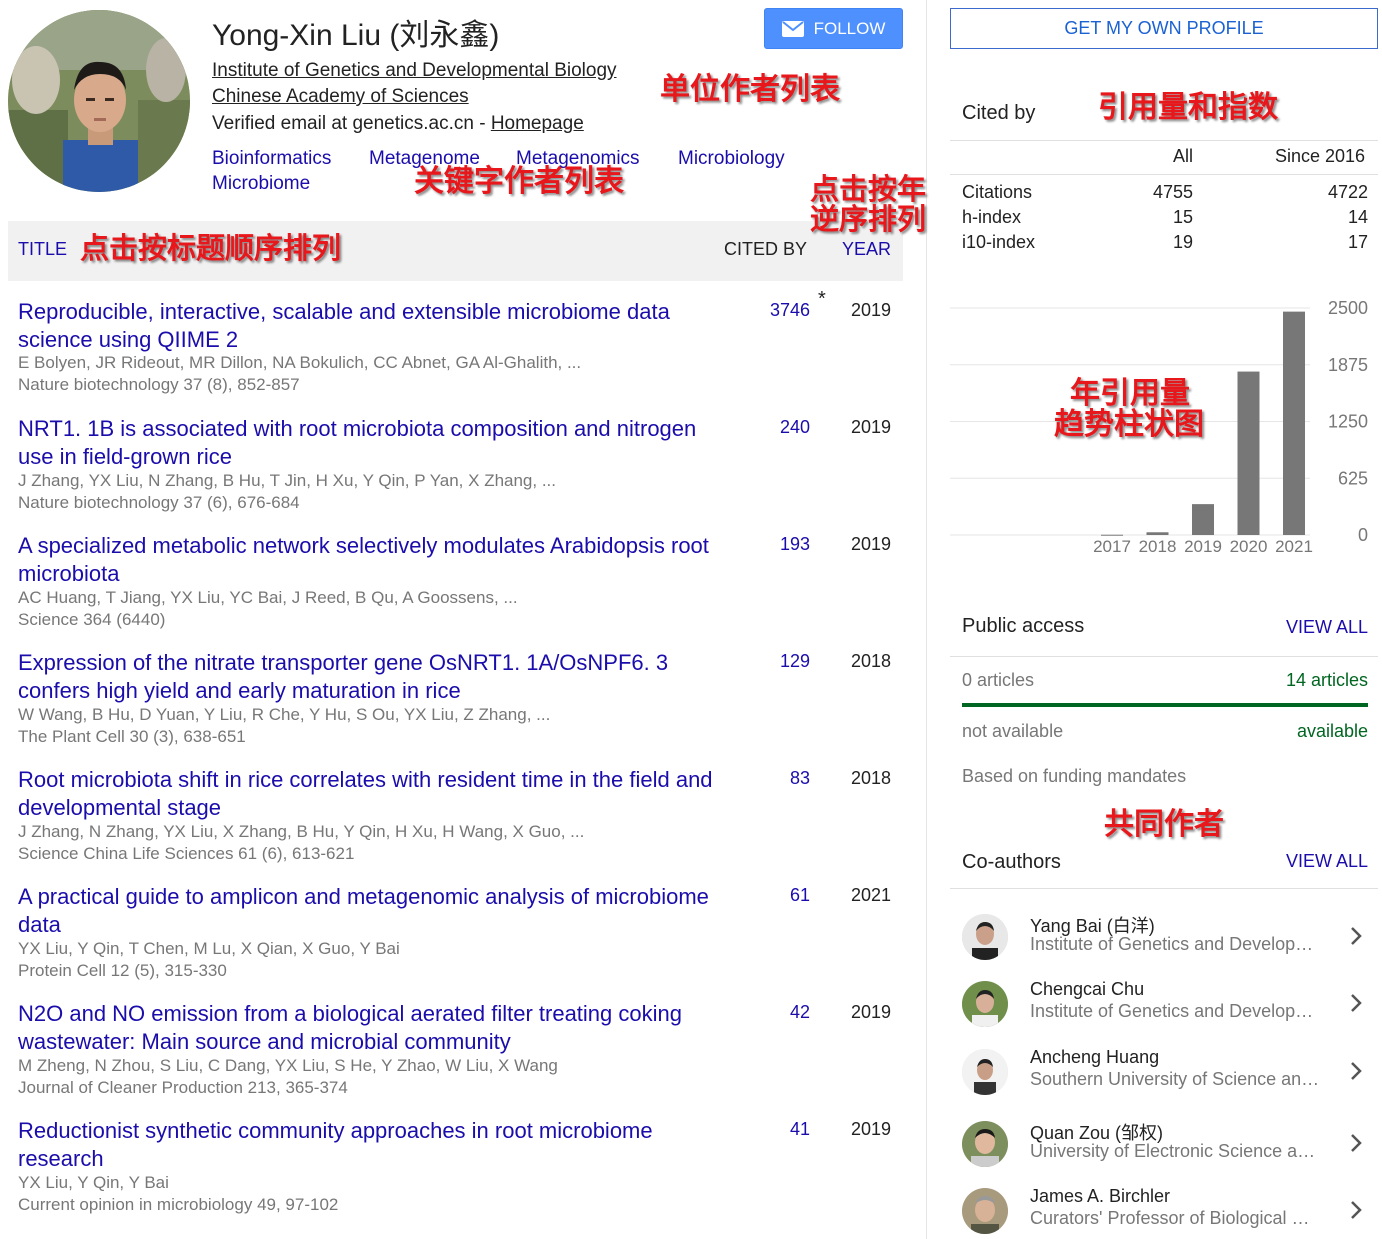 The width and height of the screenshot is (1382, 1239). Describe the element at coordinates (1326, 680) in the screenshot. I see `available-count: 14 articles` at that location.